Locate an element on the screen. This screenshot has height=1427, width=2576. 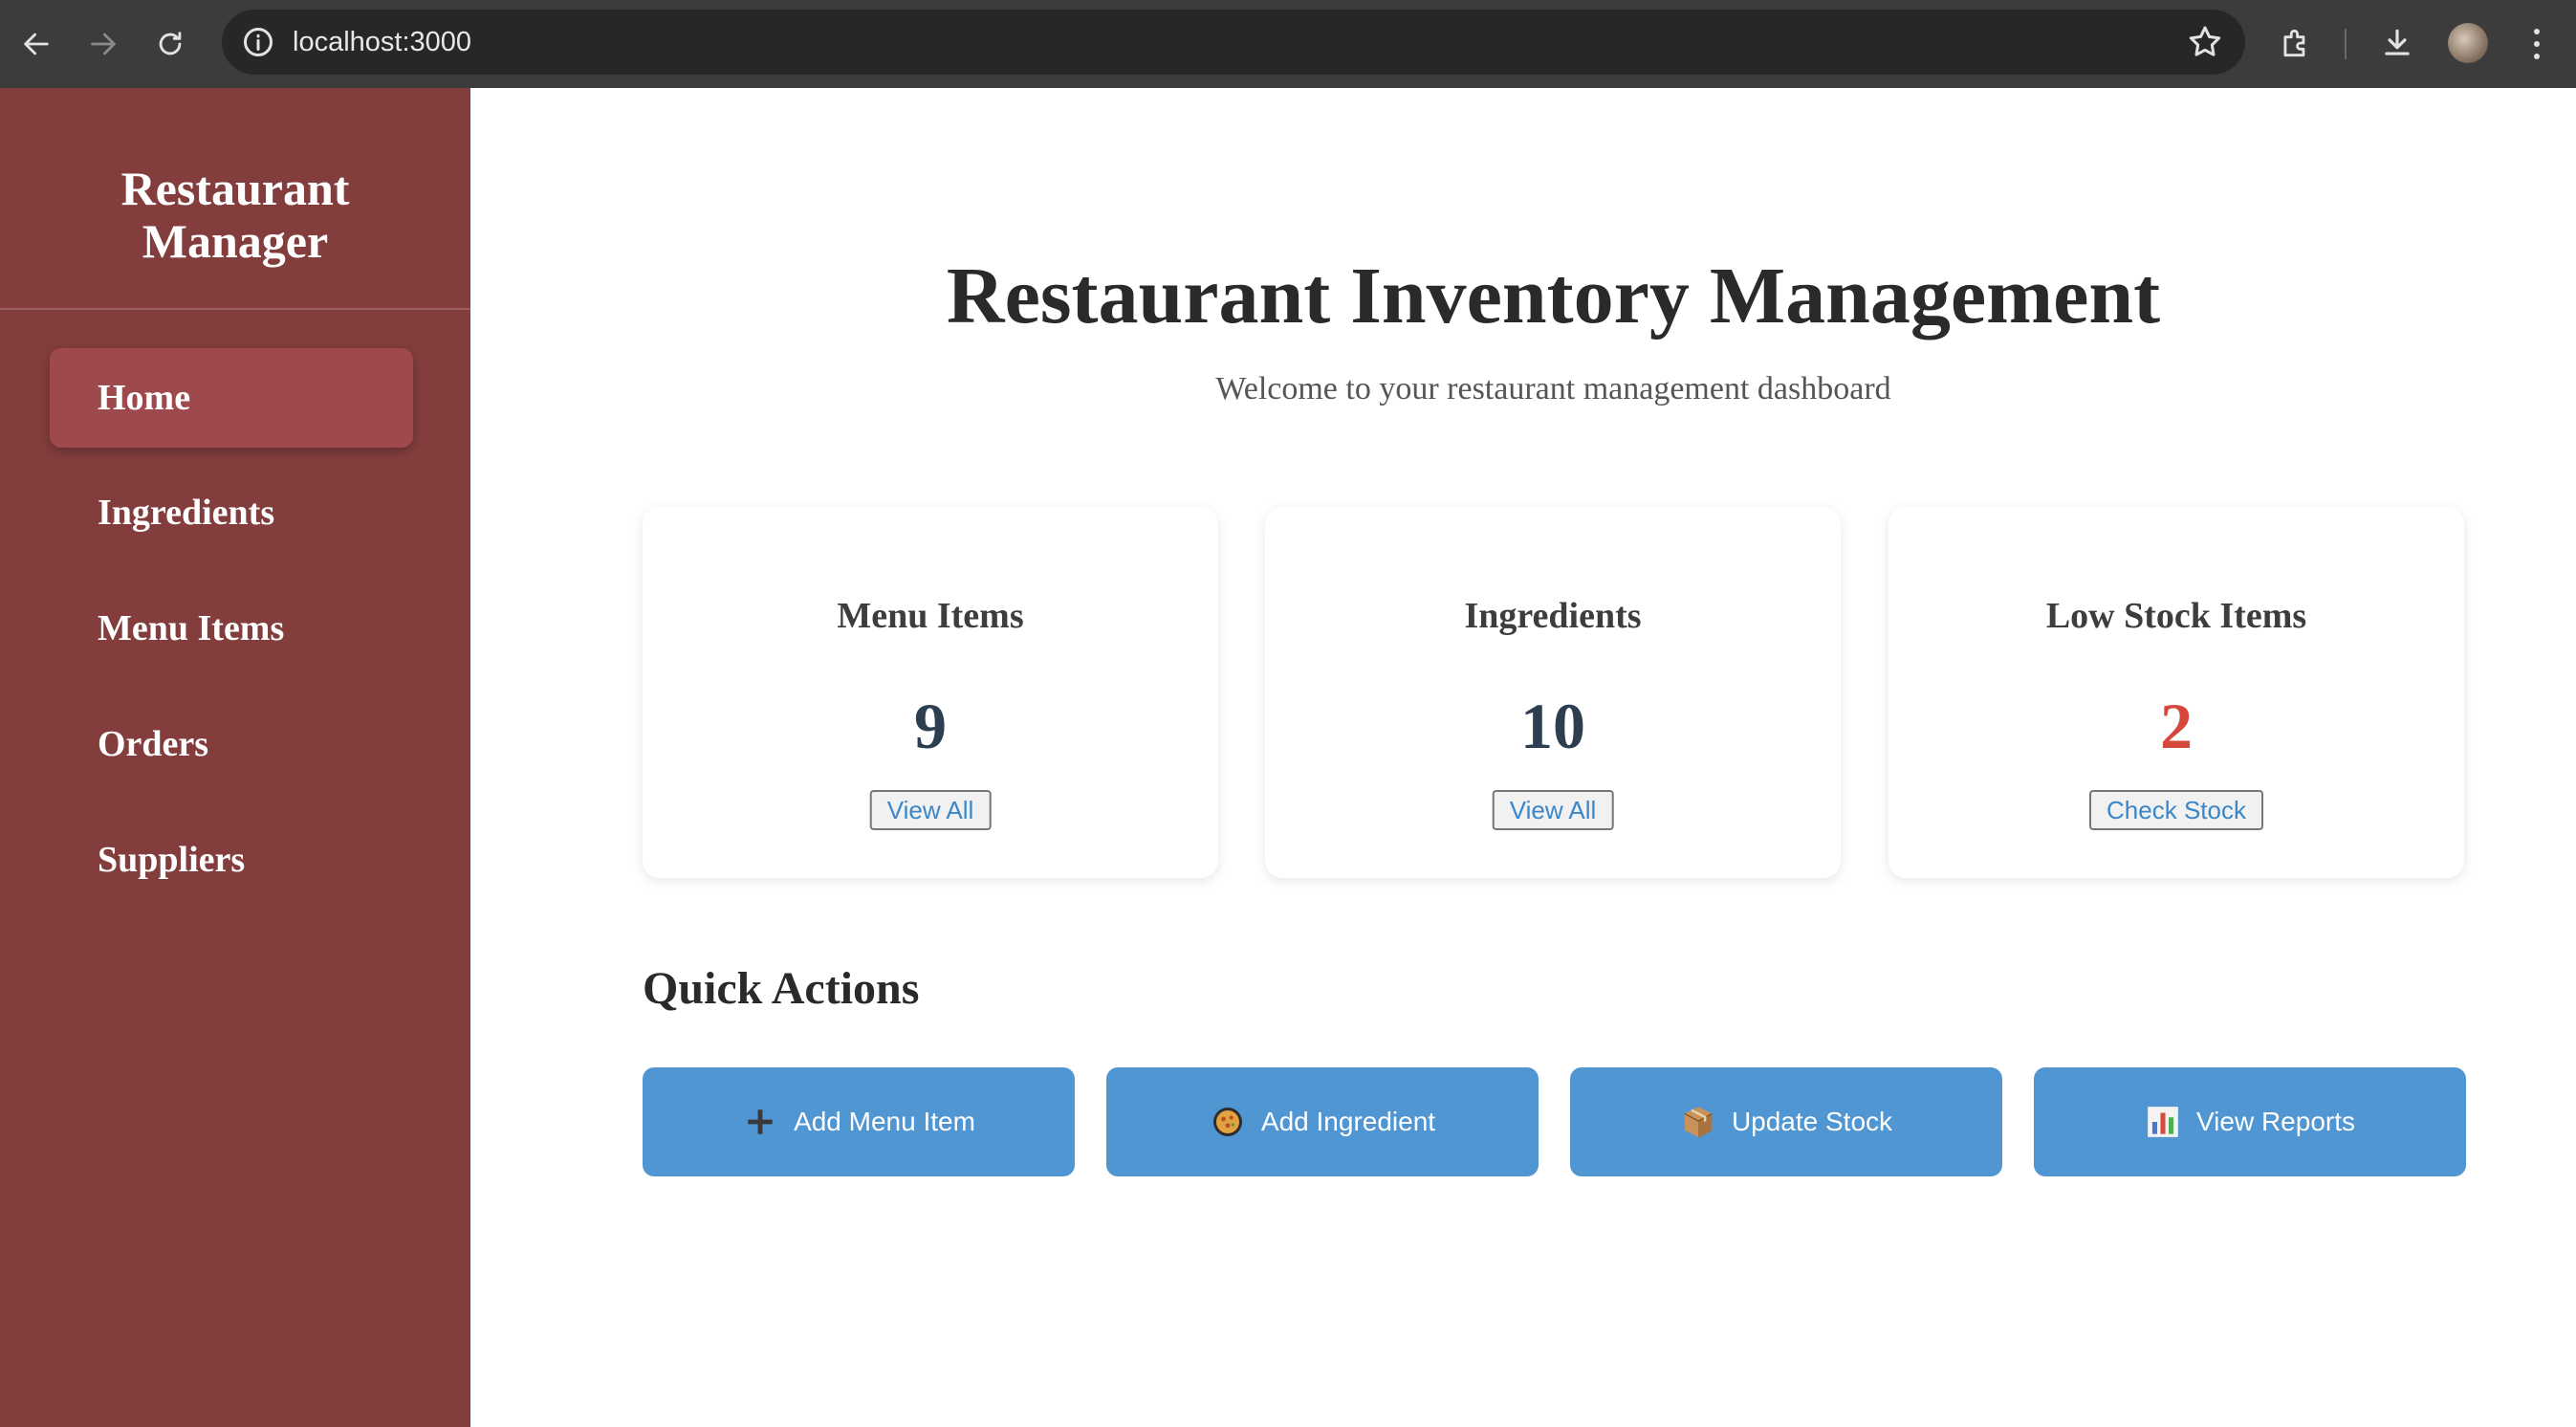
reload-icon is located at coordinates (170, 43).